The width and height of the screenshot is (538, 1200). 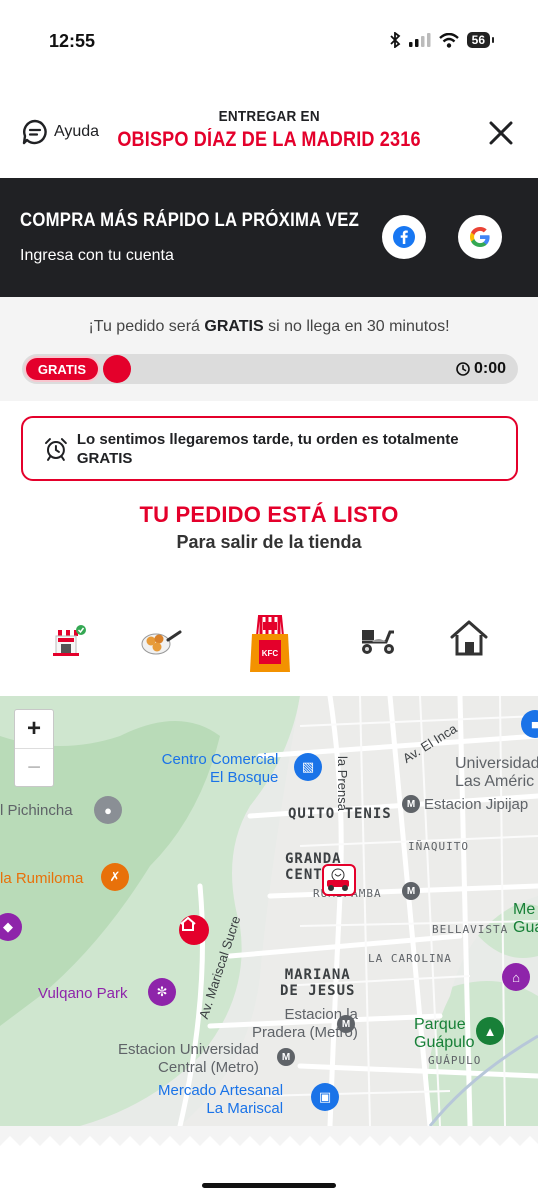 I want to click on district-inaquito: IÑAQUITO, so click(x=438, y=846).